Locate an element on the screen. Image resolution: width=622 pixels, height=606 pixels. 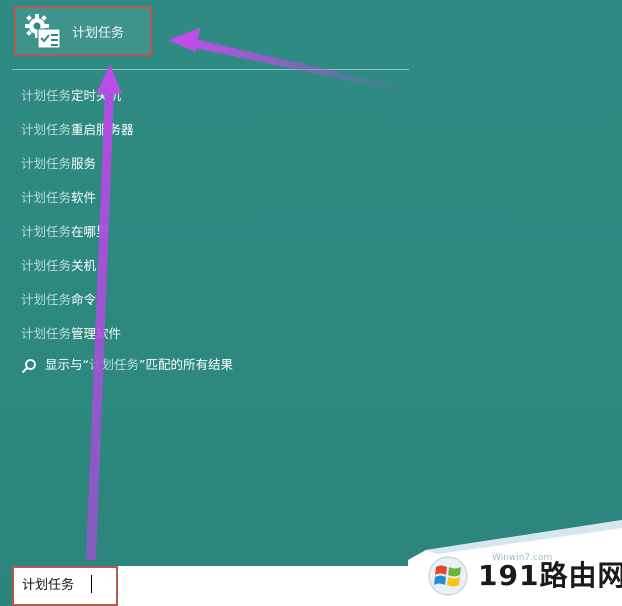
suggestion-item: 计划任务关机 is located at coordinates (77, 273).